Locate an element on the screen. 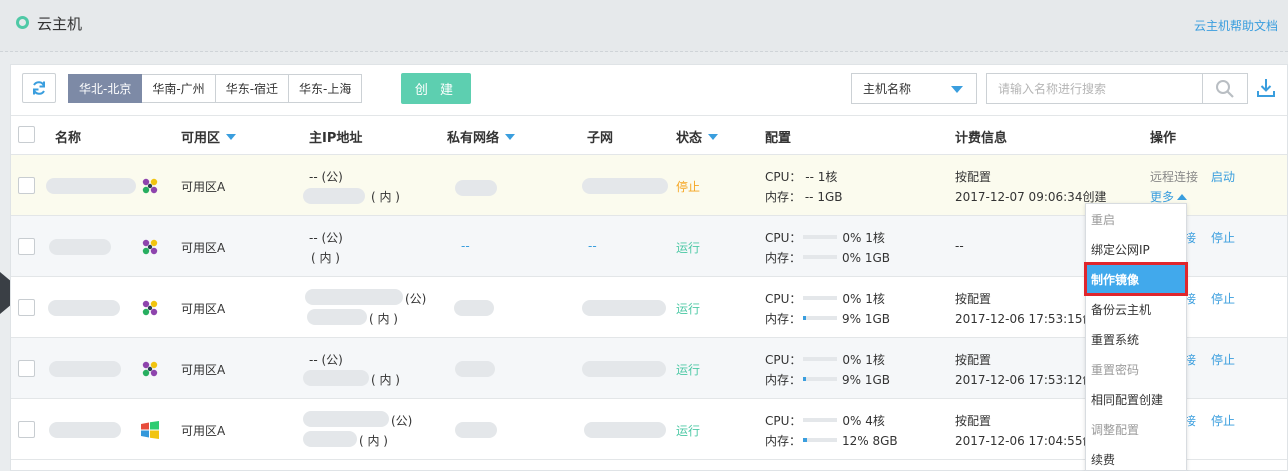  col-billing: 计费信息 is located at coordinates (981, 138).